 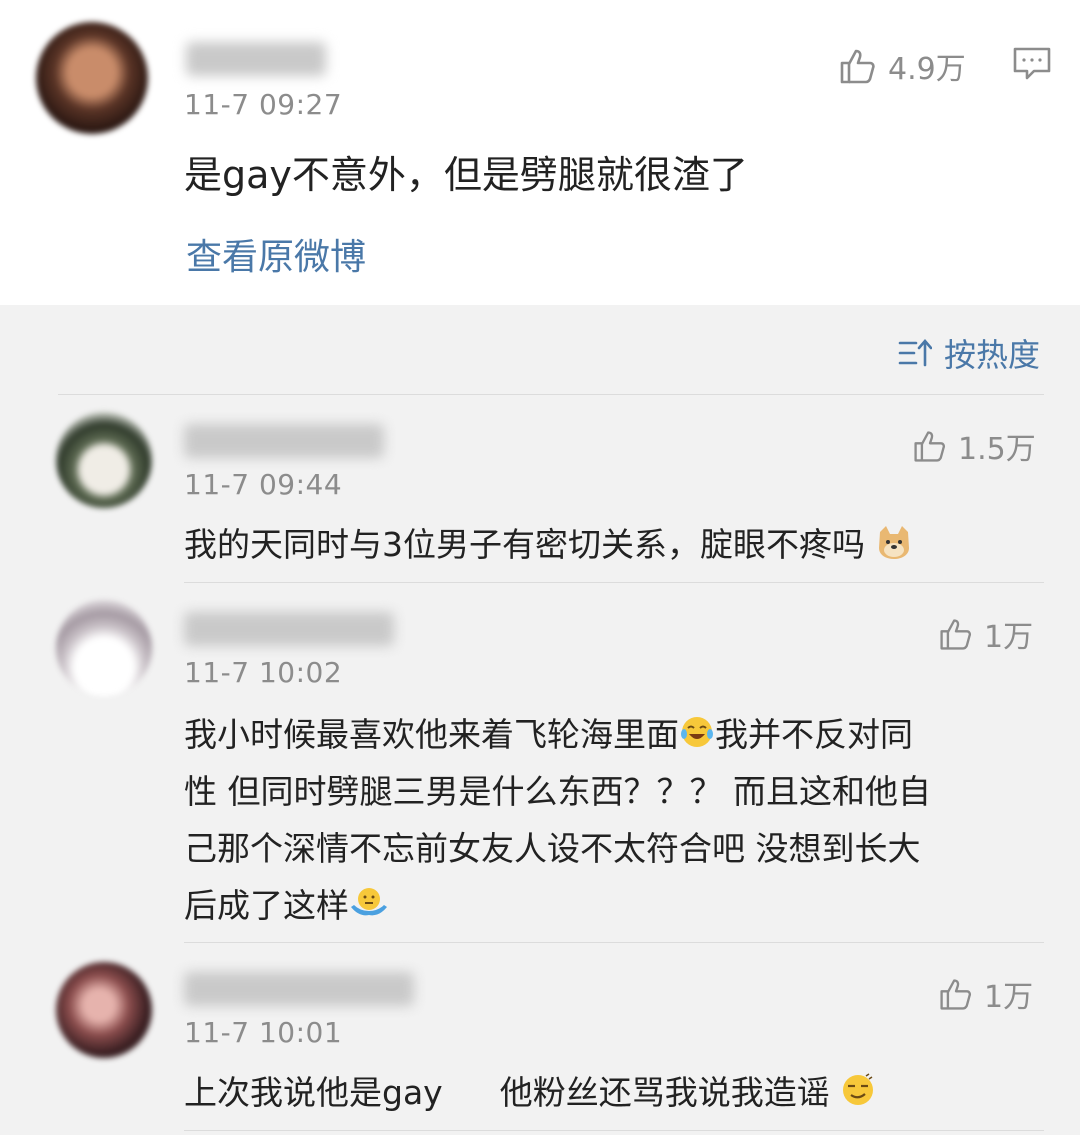 What do you see at coordinates (369, 902) in the screenshot?
I see `shrug-emoji-icon` at bounding box center [369, 902].